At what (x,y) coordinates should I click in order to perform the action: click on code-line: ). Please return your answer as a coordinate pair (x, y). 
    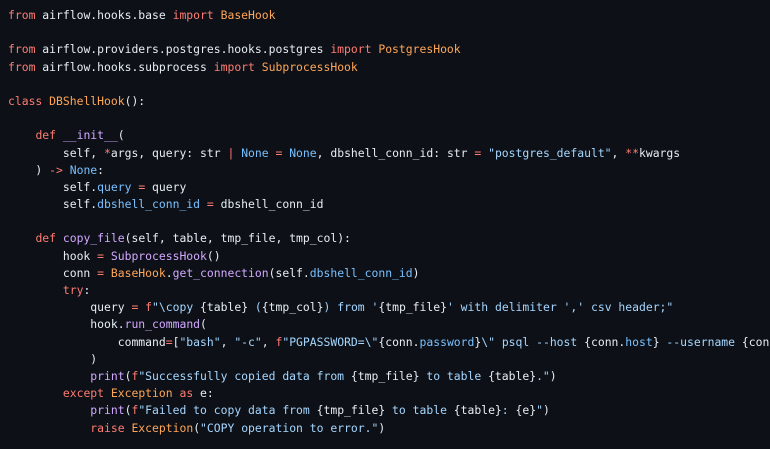
    Looking at the image, I should click on (389, 359).